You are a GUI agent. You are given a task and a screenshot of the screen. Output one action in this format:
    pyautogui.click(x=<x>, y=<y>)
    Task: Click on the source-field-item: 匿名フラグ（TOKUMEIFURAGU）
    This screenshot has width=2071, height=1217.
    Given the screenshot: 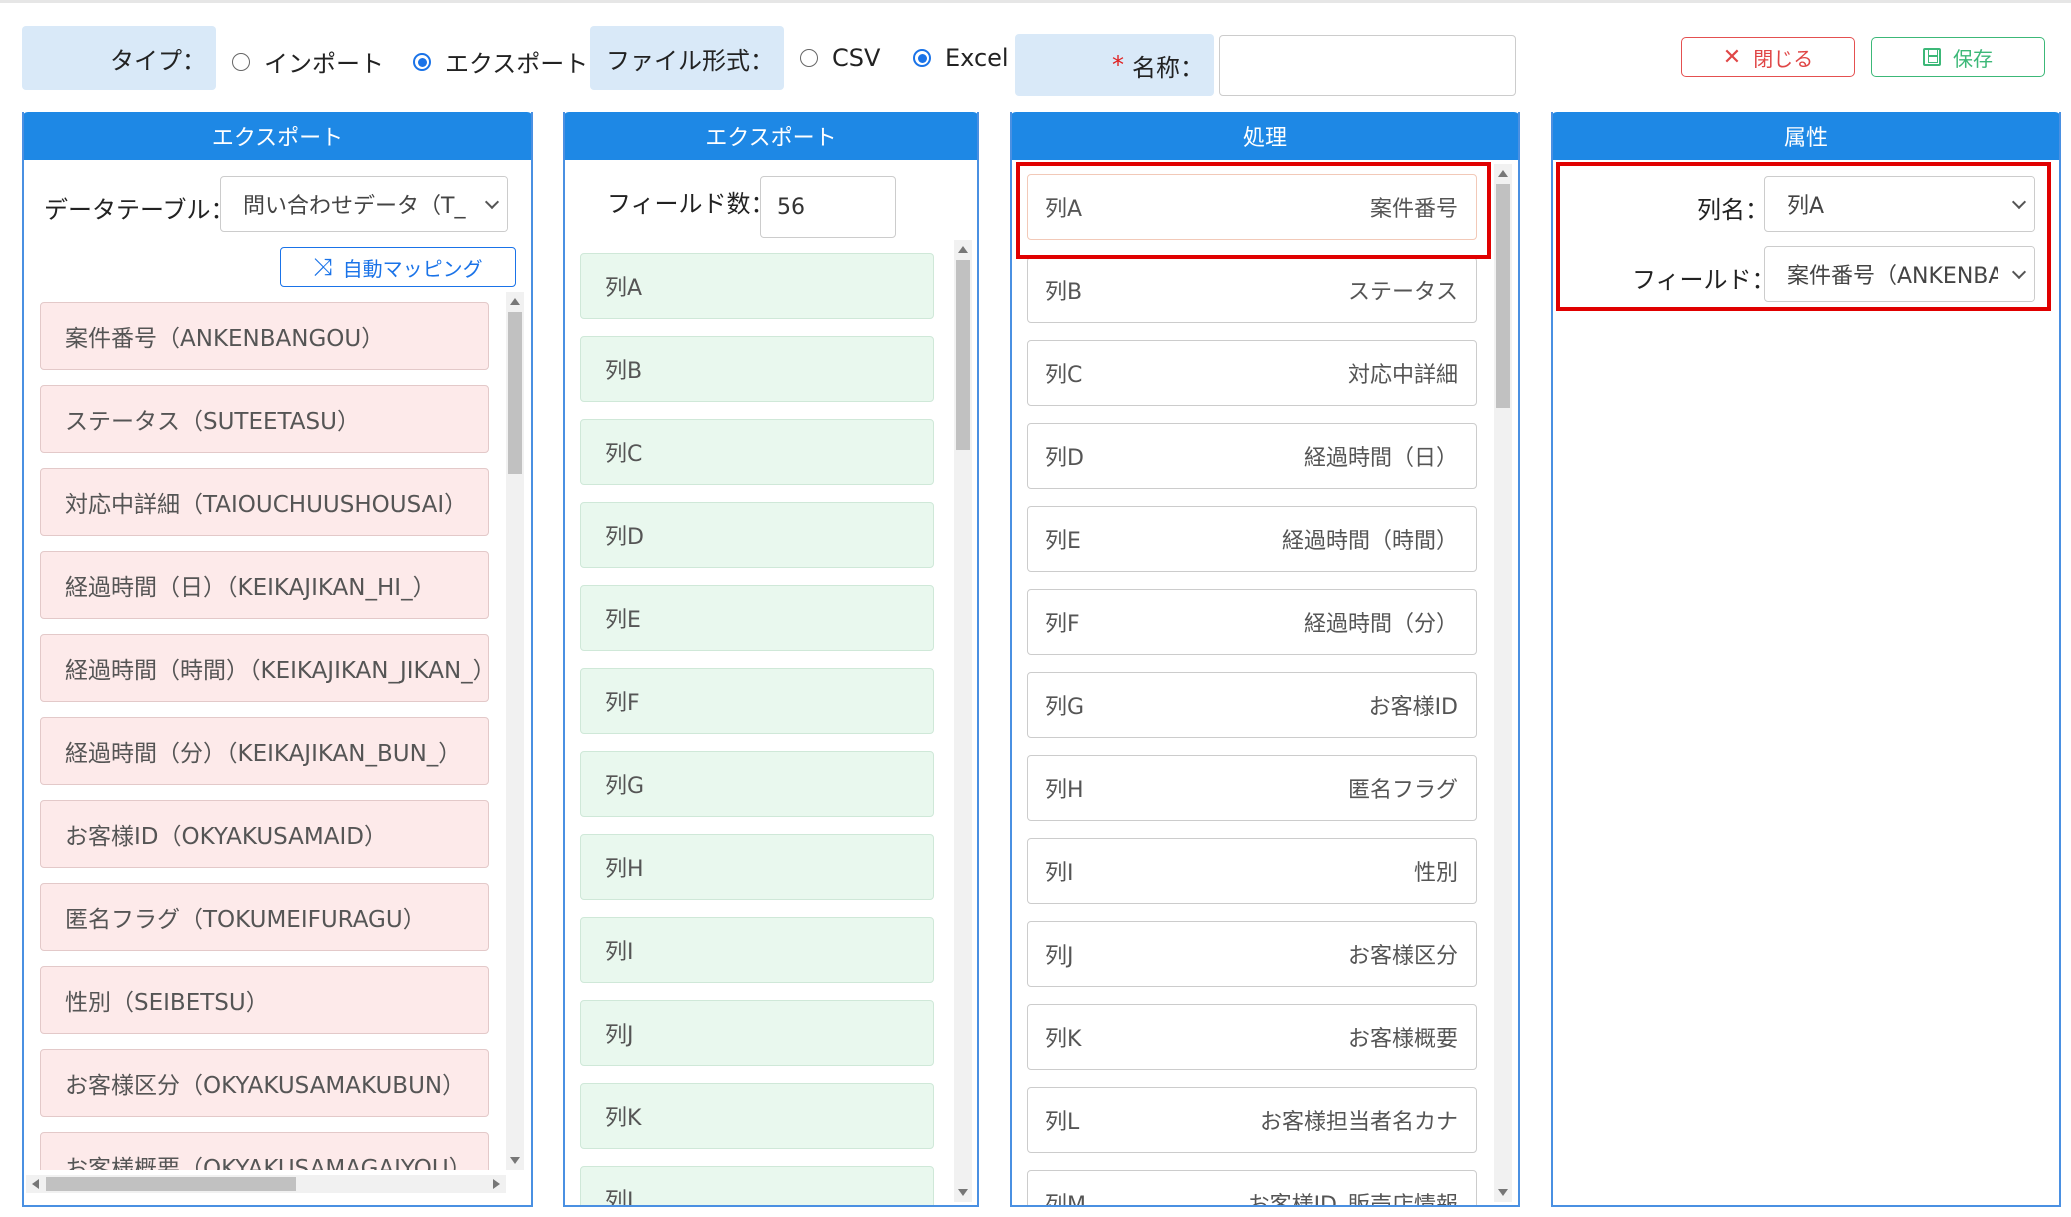 What is the action you would take?
    pyautogui.click(x=264, y=917)
    